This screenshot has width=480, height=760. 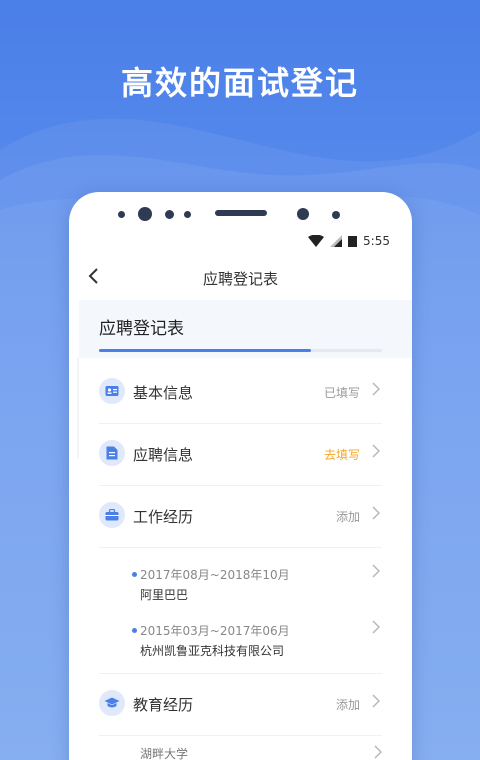 I want to click on section-basic-info: 基本信息 已填写, so click(x=240, y=393).